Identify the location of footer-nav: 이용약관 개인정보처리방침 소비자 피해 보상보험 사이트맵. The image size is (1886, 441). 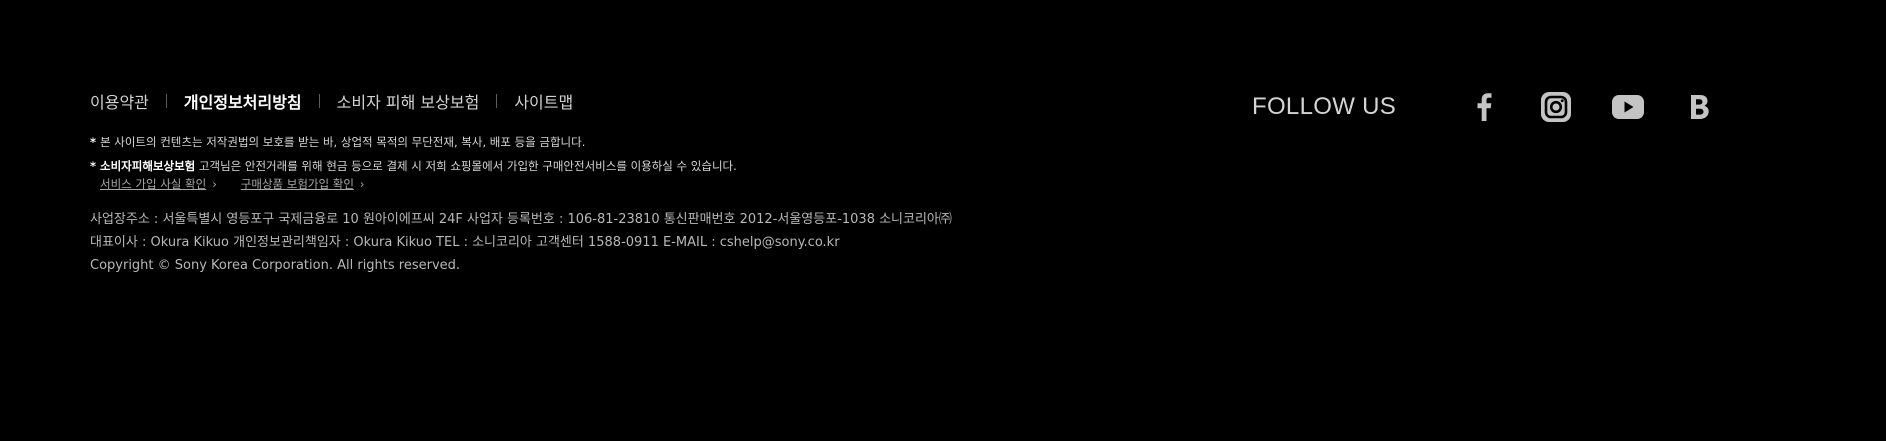
(640, 101).